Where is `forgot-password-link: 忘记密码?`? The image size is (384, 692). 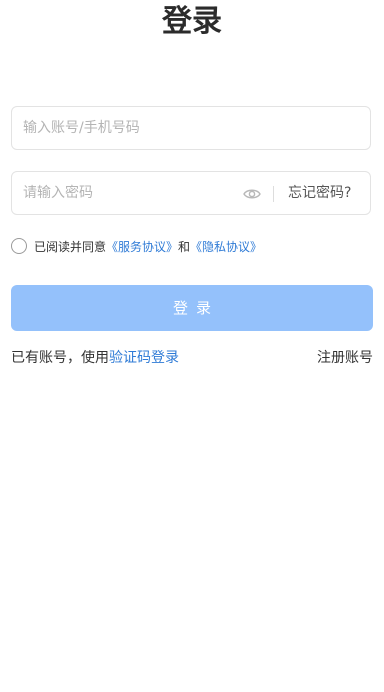
forgot-password-link: 忘记密码? is located at coordinates (319, 193).